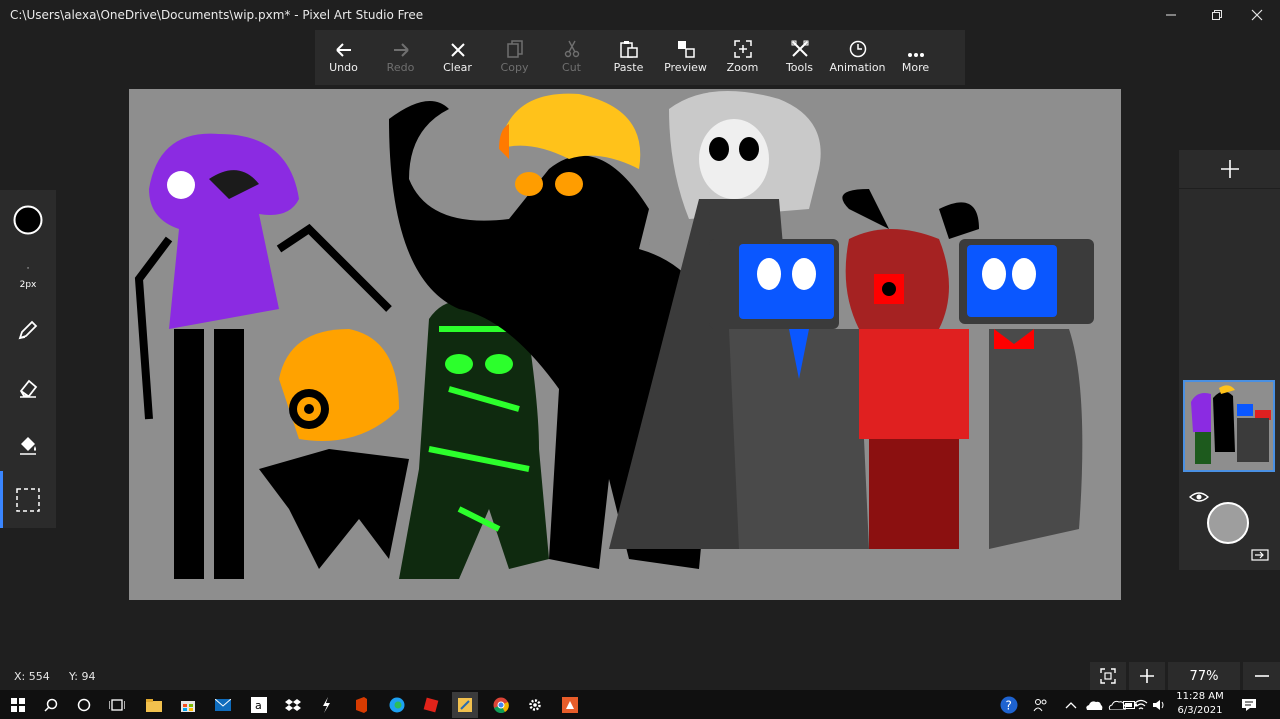  I want to click on zoom-level: 77%, so click(1204, 676).